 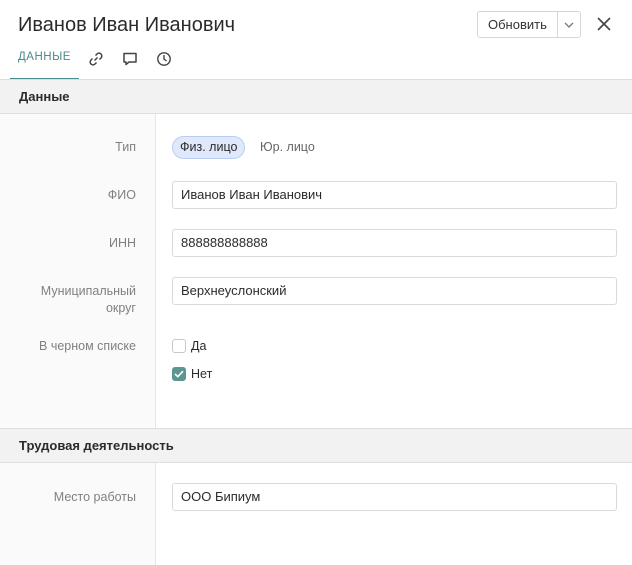 I want to click on checkbox-yes, so click(x=179, y=346).